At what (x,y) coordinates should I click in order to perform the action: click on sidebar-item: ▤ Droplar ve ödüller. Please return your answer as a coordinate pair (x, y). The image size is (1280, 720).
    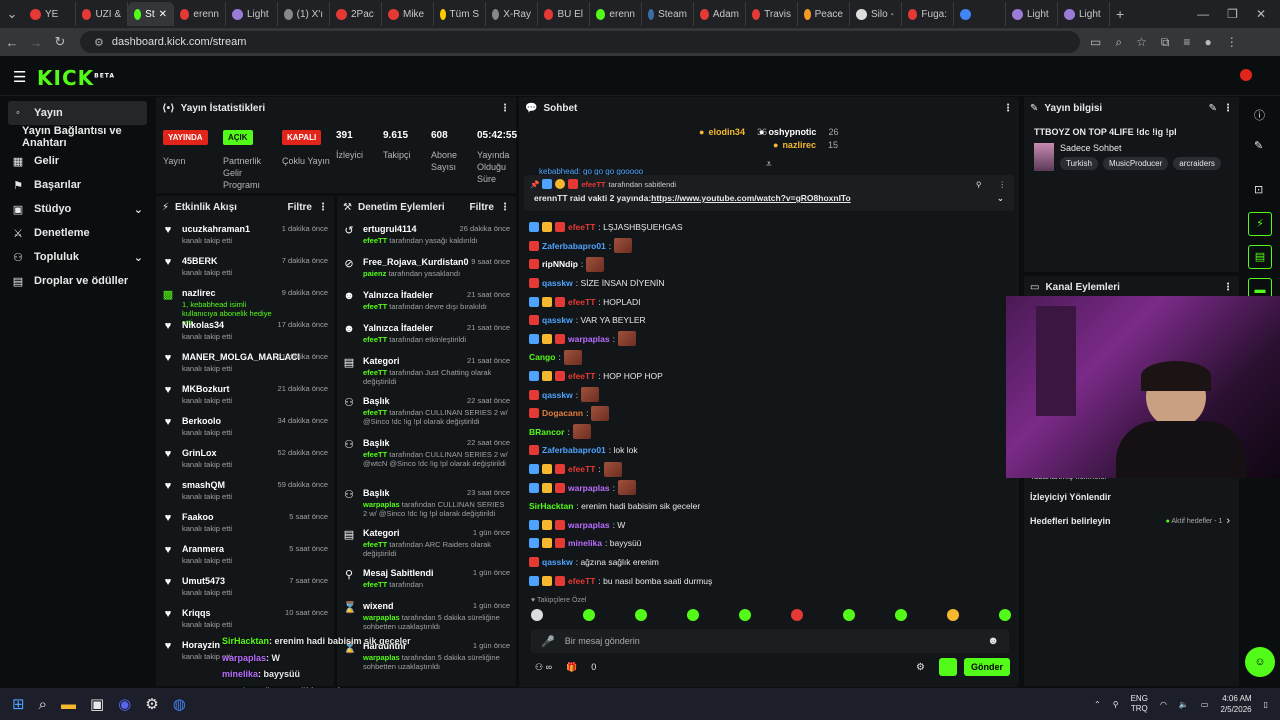
    Looking at the image, I should click on (77, 281).